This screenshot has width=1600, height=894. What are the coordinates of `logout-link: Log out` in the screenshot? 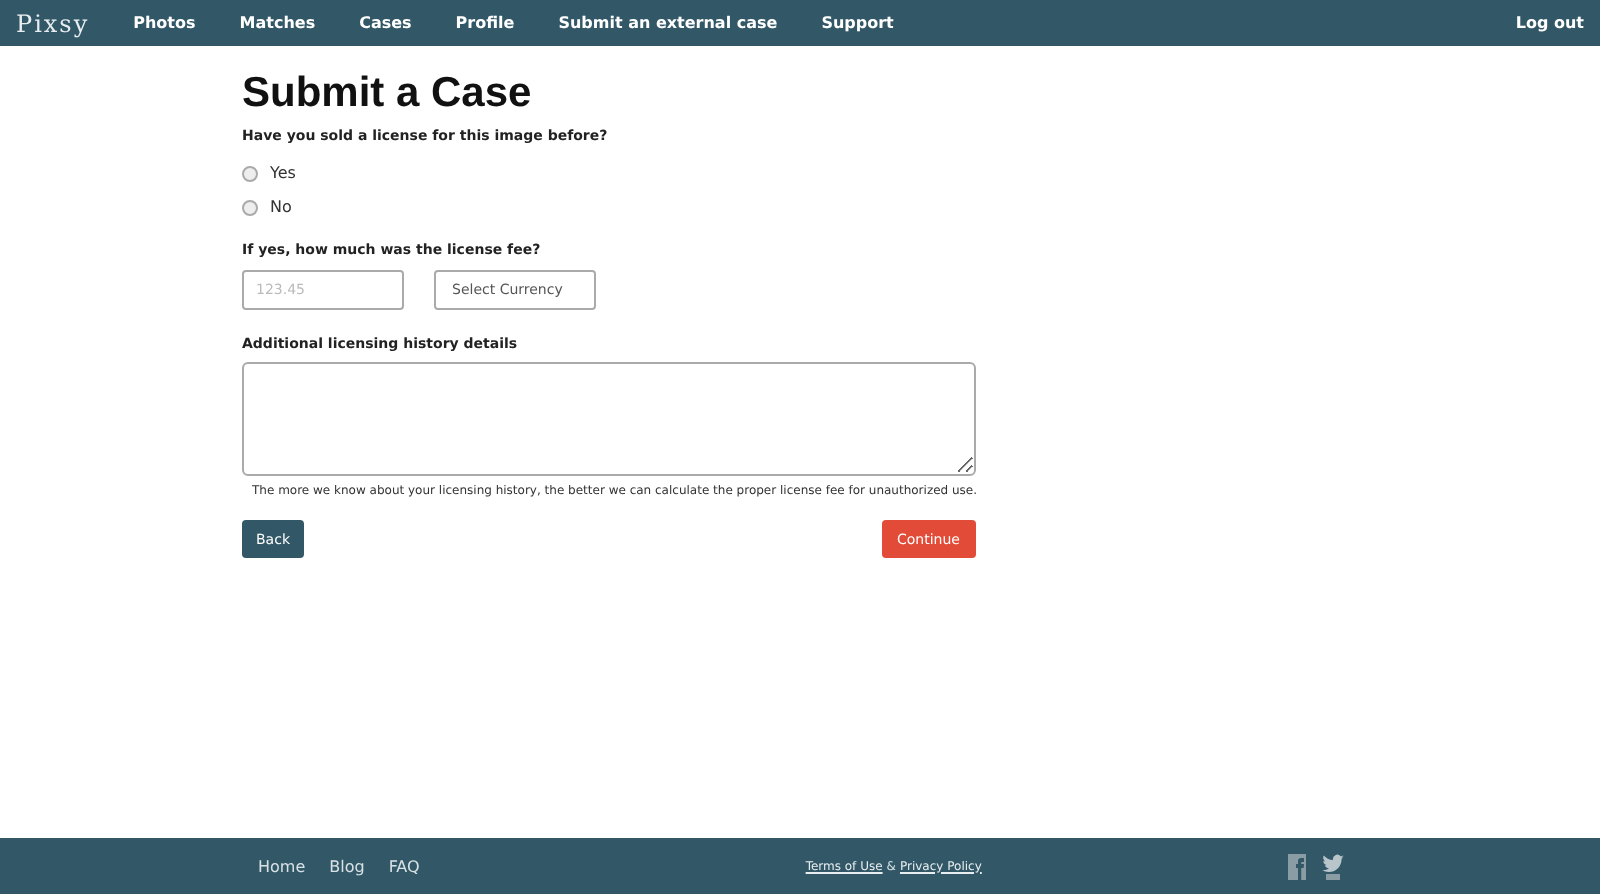 It's located at (1549, 23).